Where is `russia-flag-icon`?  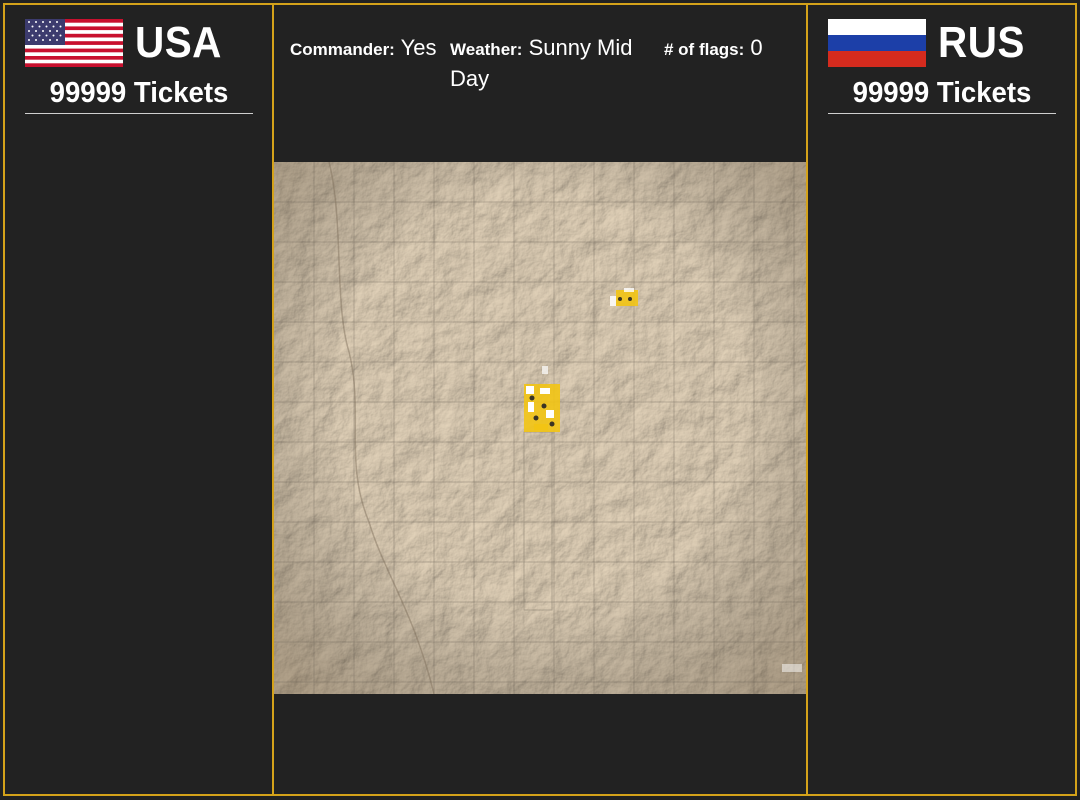
russia-flag-icon is located at coordinates (877, 43).